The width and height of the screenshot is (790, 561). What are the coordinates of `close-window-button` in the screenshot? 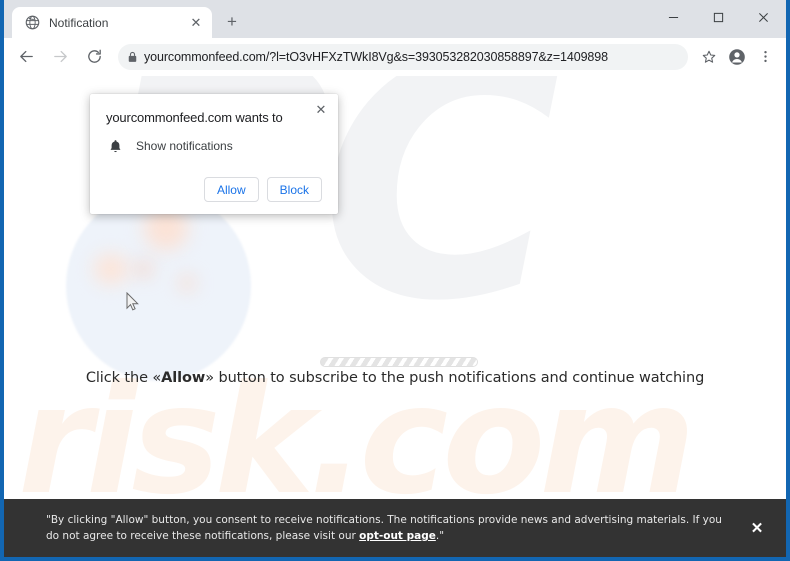 It's located at (763, 17).